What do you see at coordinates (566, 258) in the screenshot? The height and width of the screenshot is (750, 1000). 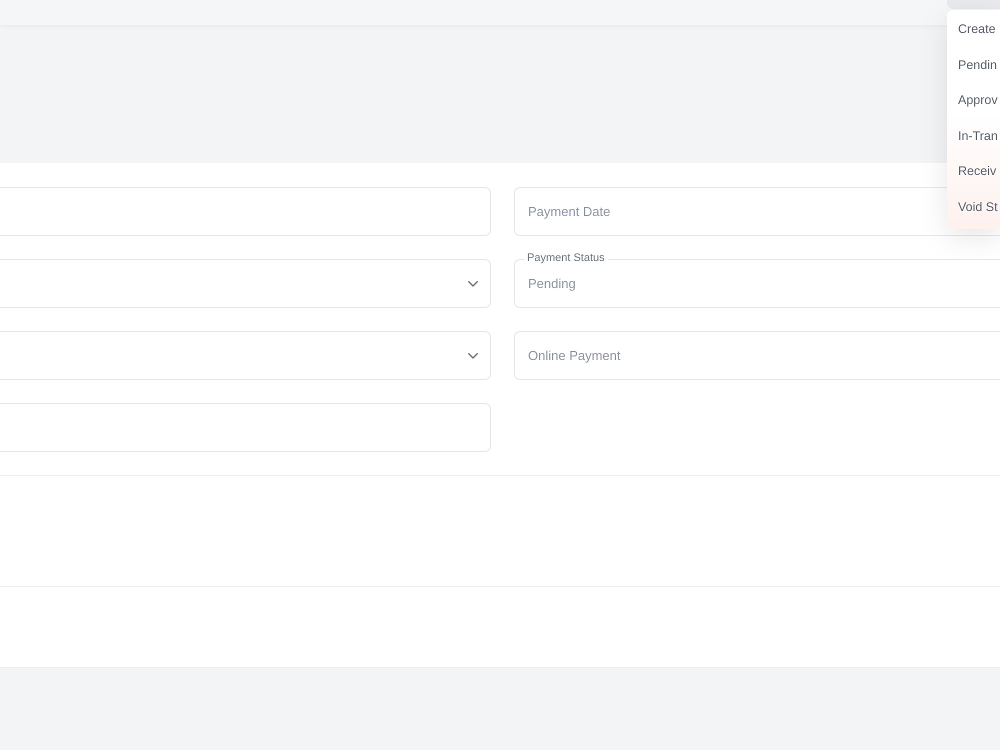 I see `field-label: Payment Status` at bounding box center [566, 258].